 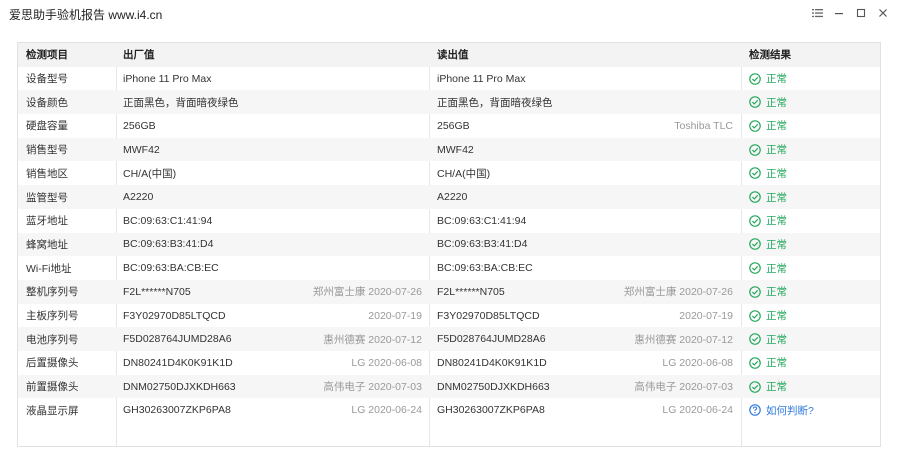 I want to click on factory-note: 高伟电子 2020-07-03, so click(x=372, y=387).